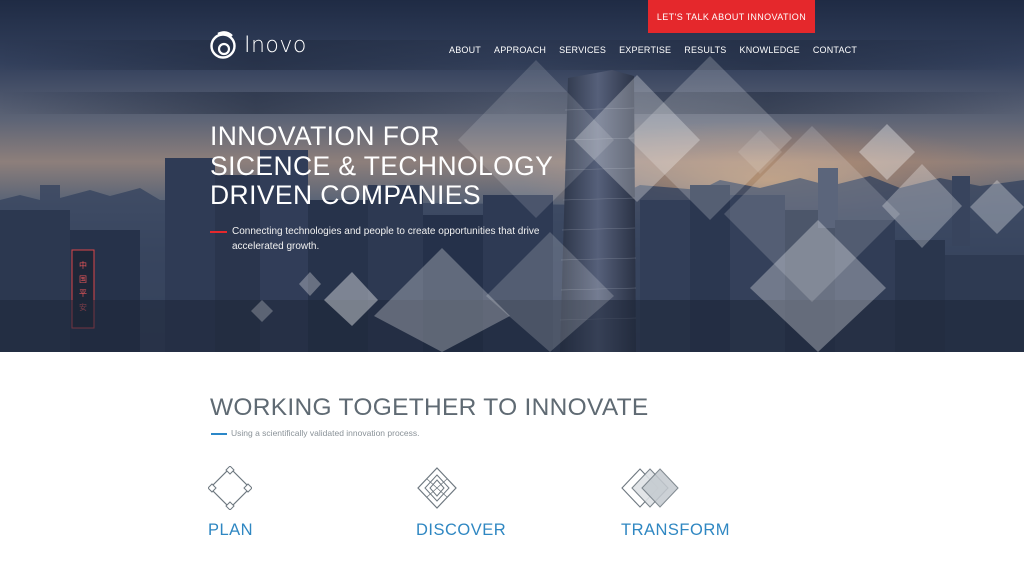 This screenshot has height=574, width=1024. Describe the element at coordinates (437, 488) in the screenshot. I see `discover-diamond-icon` at that location.